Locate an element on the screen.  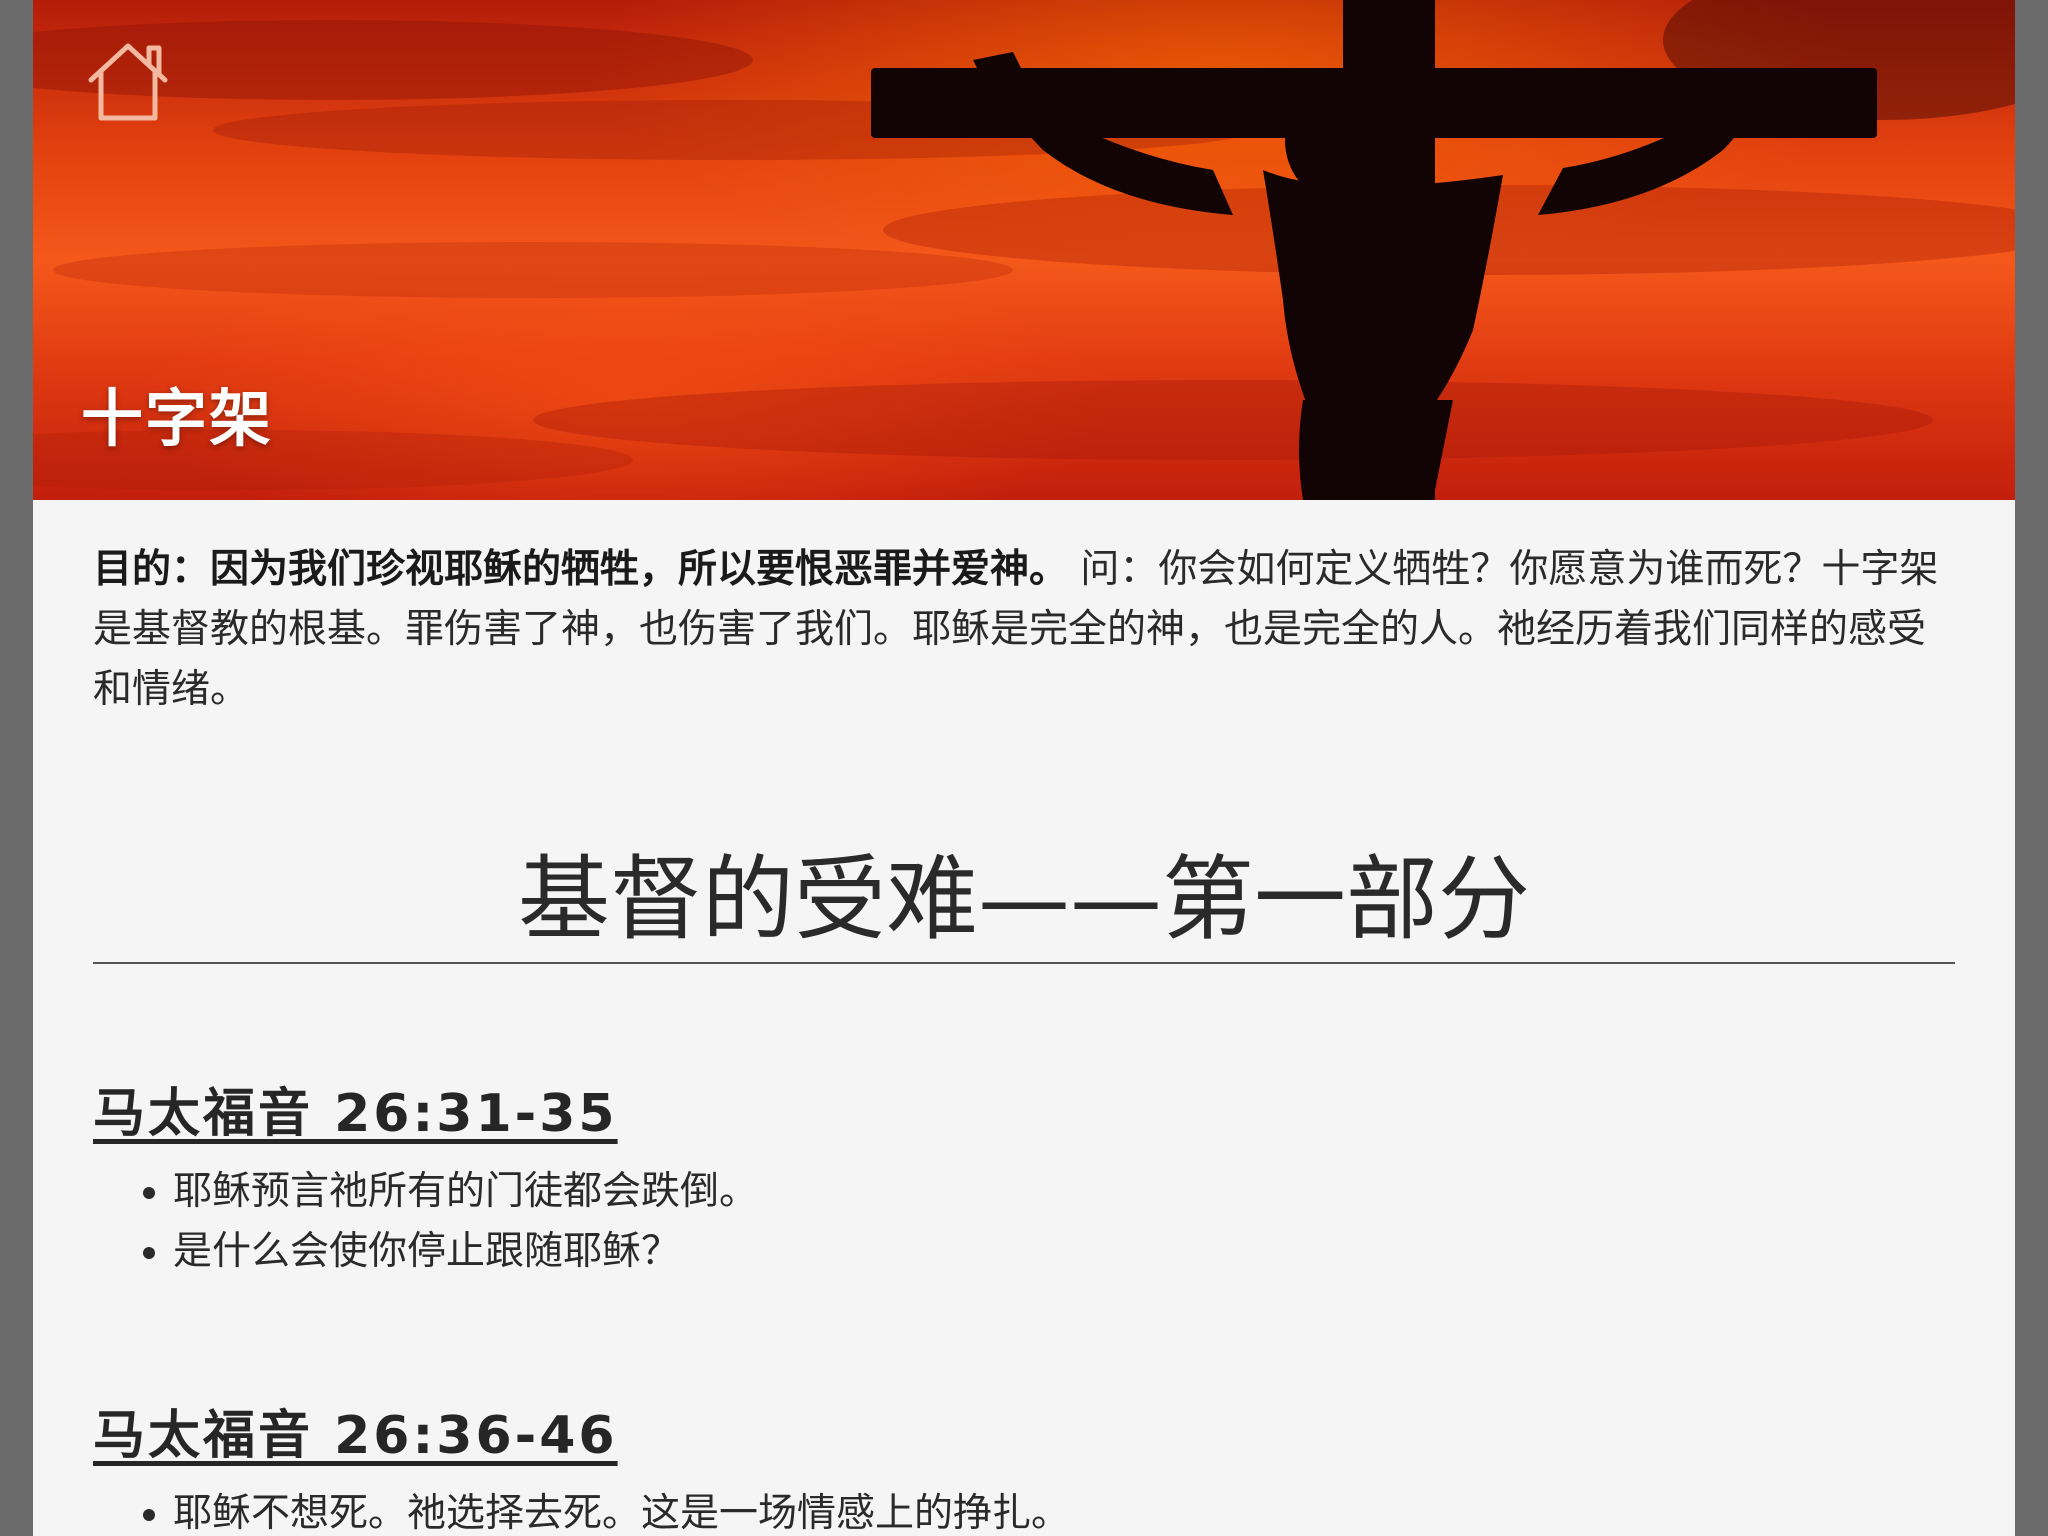
passage-points: 耶稣预言祂所有的门徒都会跌倒。 是什么会使你停止跟随耶稣？ is located at coordinates (1024, 1222).